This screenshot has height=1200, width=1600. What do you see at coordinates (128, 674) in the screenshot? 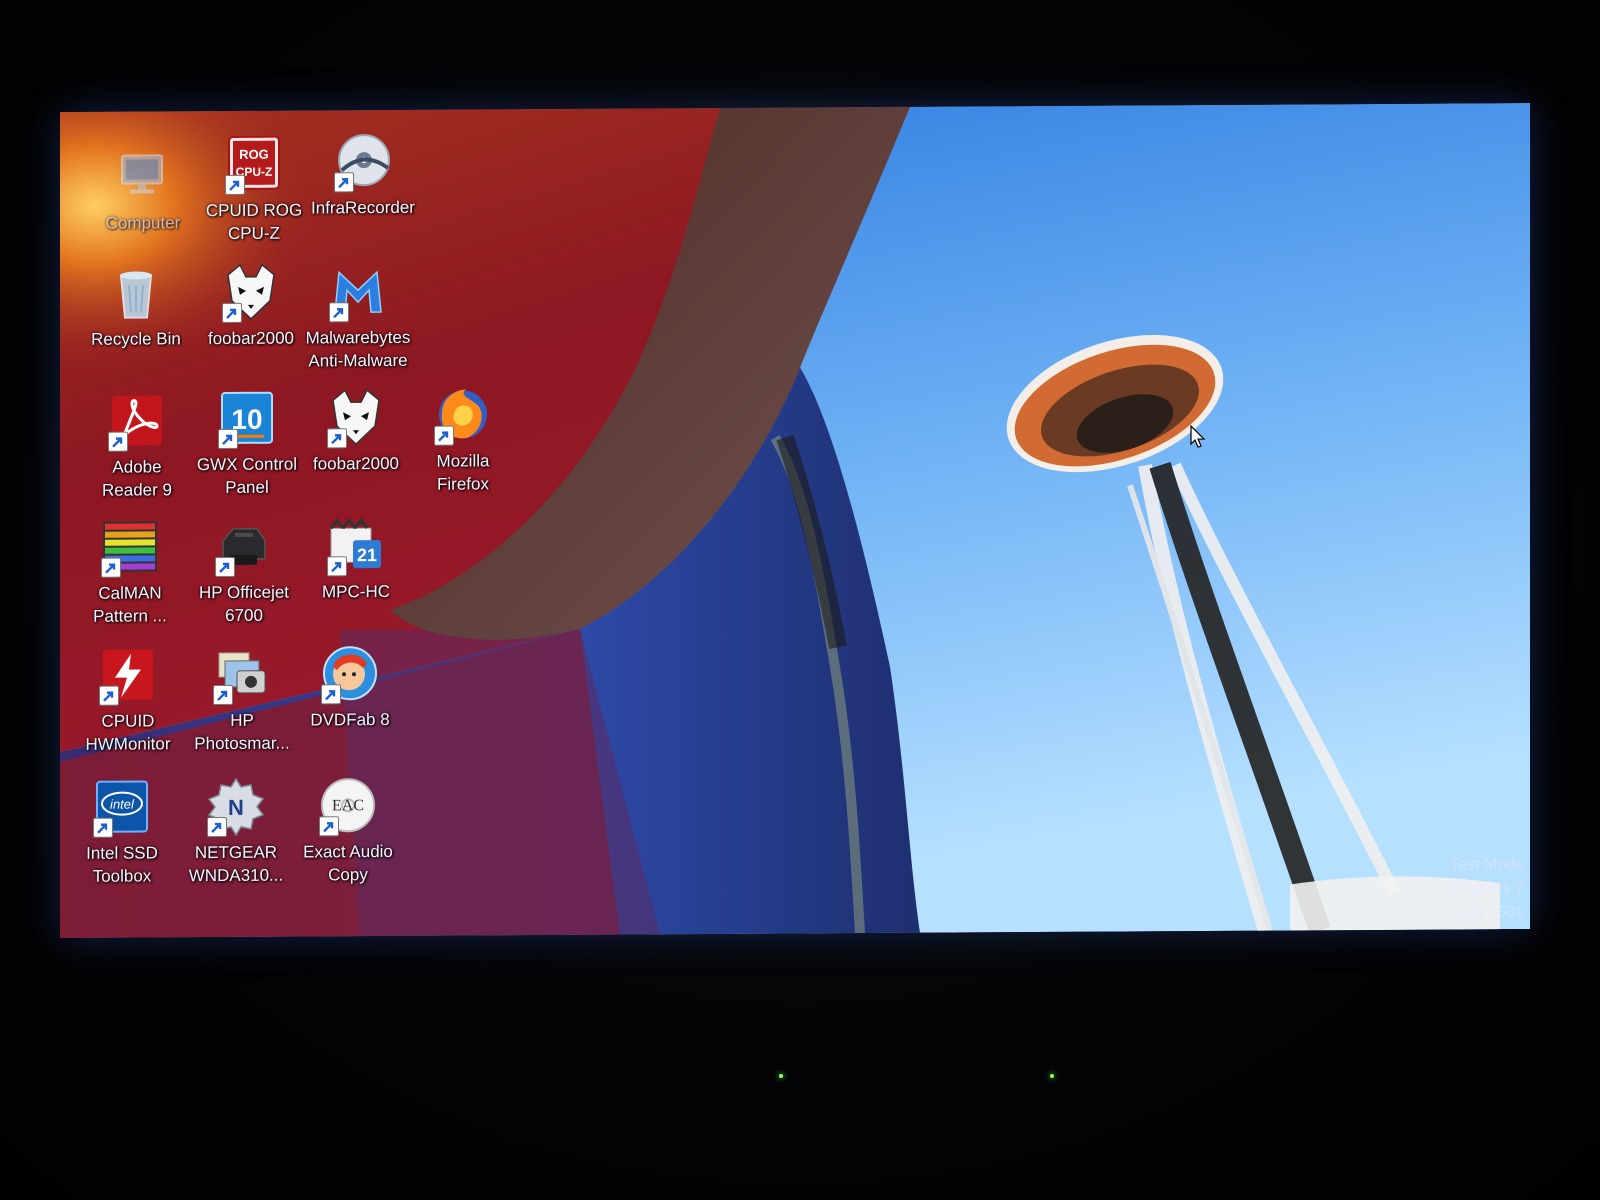
I see `hwmonitor-icon` at bounding box center [128, 674].